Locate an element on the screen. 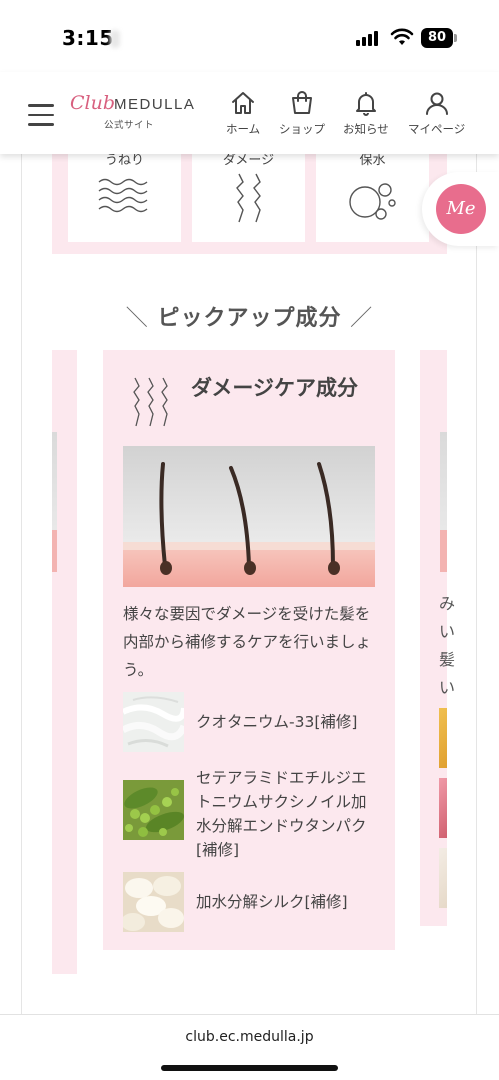 The width and height of the screenshot is (499, 1080). me-icon: Me is located at coordinates (461, 209).